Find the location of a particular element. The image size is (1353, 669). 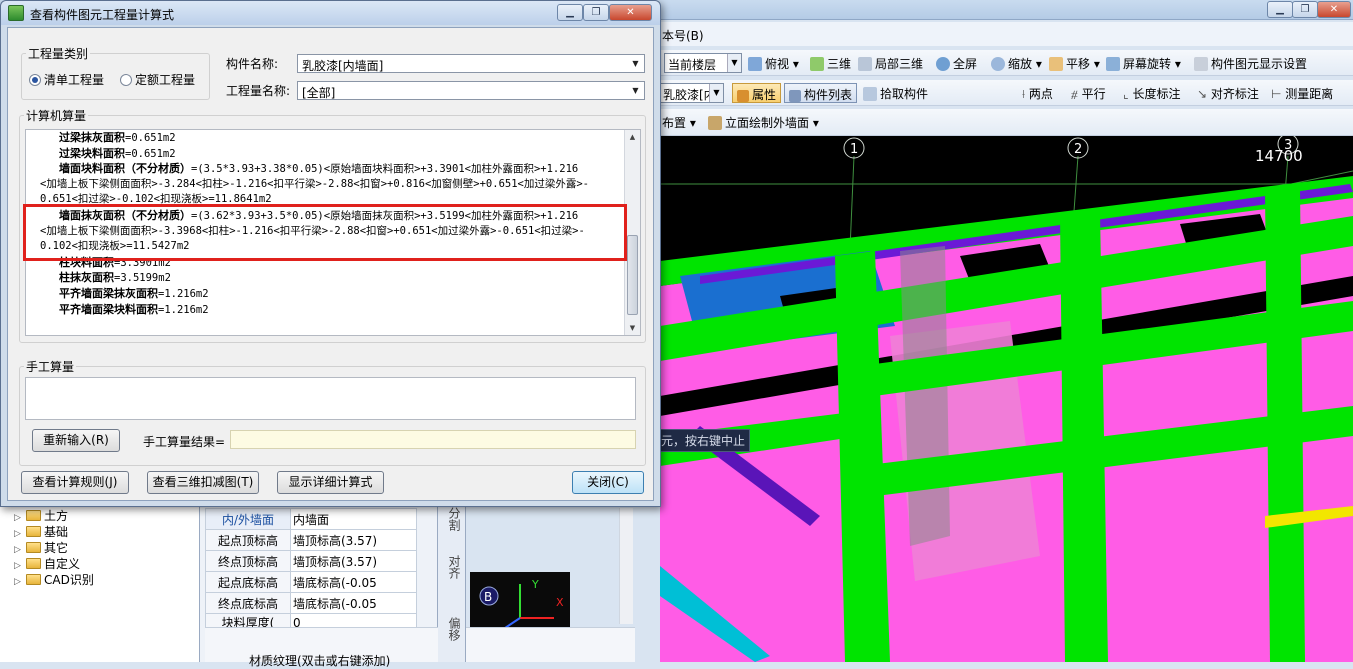

rotate-button: 屏幕旋转 ▾ is located at coordinates (1143, 63).